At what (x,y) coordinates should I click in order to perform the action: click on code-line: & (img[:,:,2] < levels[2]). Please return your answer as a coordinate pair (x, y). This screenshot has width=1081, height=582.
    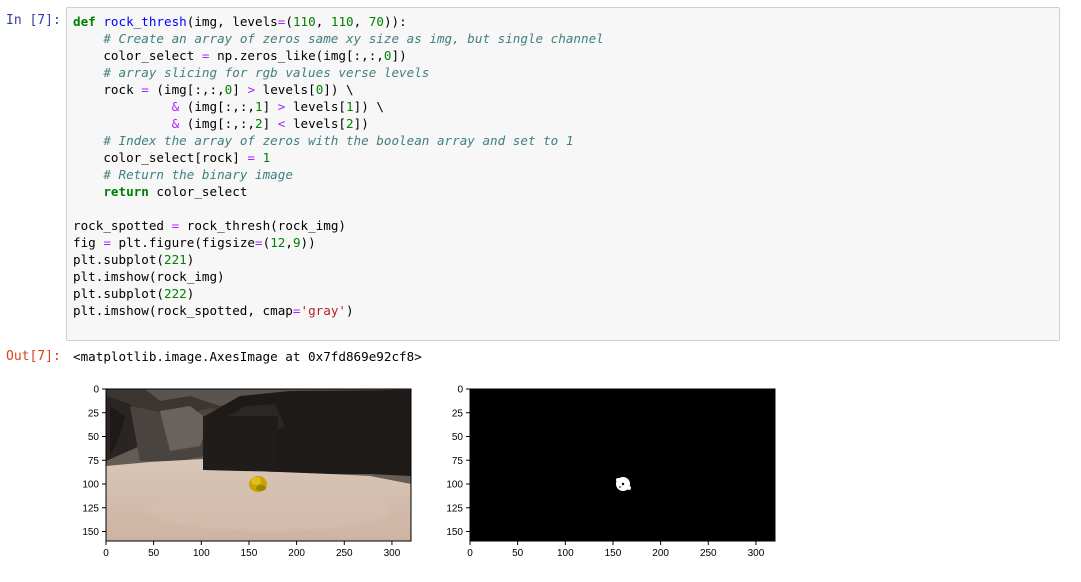
    Looking at the image, I should click on (270, 123).